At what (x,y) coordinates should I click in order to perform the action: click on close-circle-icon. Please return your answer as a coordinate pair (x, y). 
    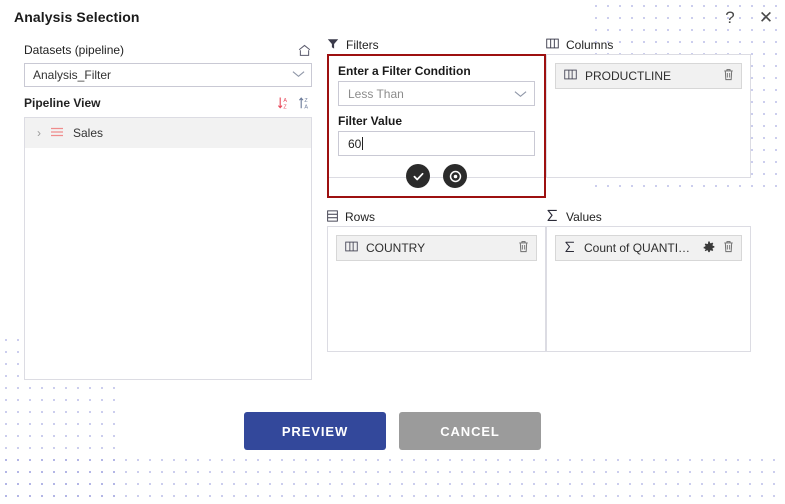
    Looking at the image, I should click on (455, 176).